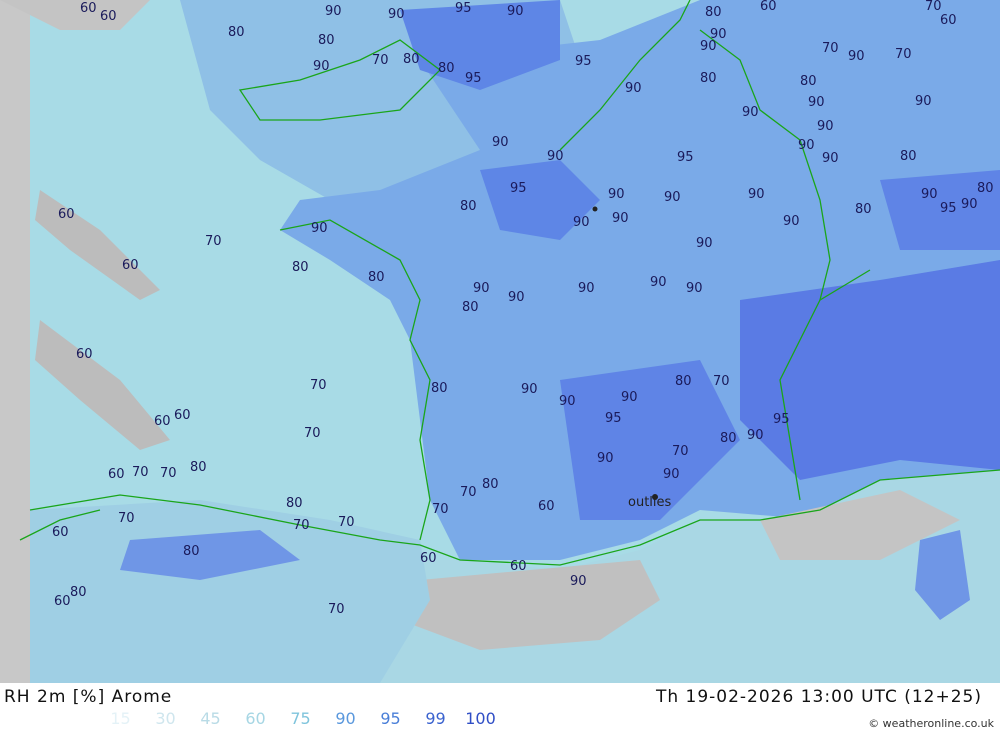 The image size is (1000, 733). I want to click on city-marker-paris, so click(595, 209).